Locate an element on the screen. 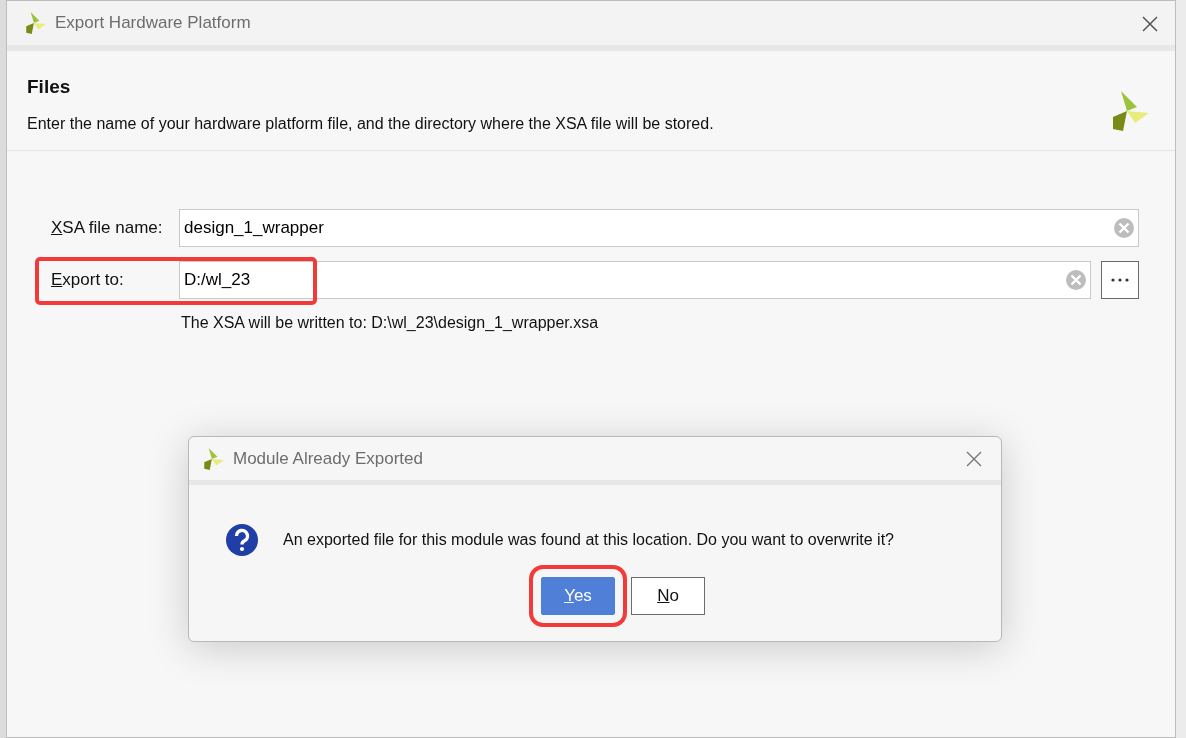 The width and height of the screenshot is (1186, 738). question-icon is located at coordinates (242, 540).